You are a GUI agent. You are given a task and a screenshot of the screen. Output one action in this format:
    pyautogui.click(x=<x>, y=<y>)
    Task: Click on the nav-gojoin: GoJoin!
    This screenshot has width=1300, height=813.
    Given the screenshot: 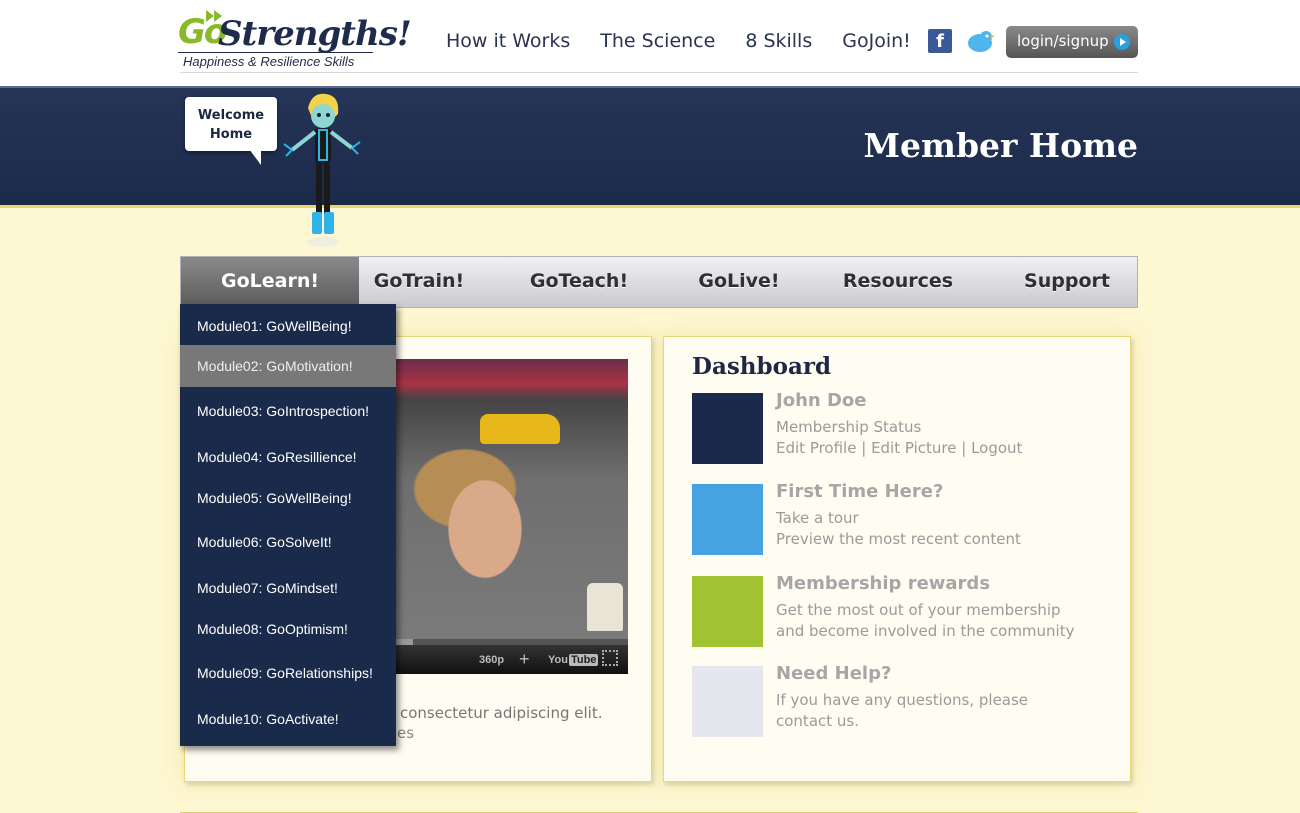 What is the action you would take?
    pyautogui.click(x=876, y=41)
    